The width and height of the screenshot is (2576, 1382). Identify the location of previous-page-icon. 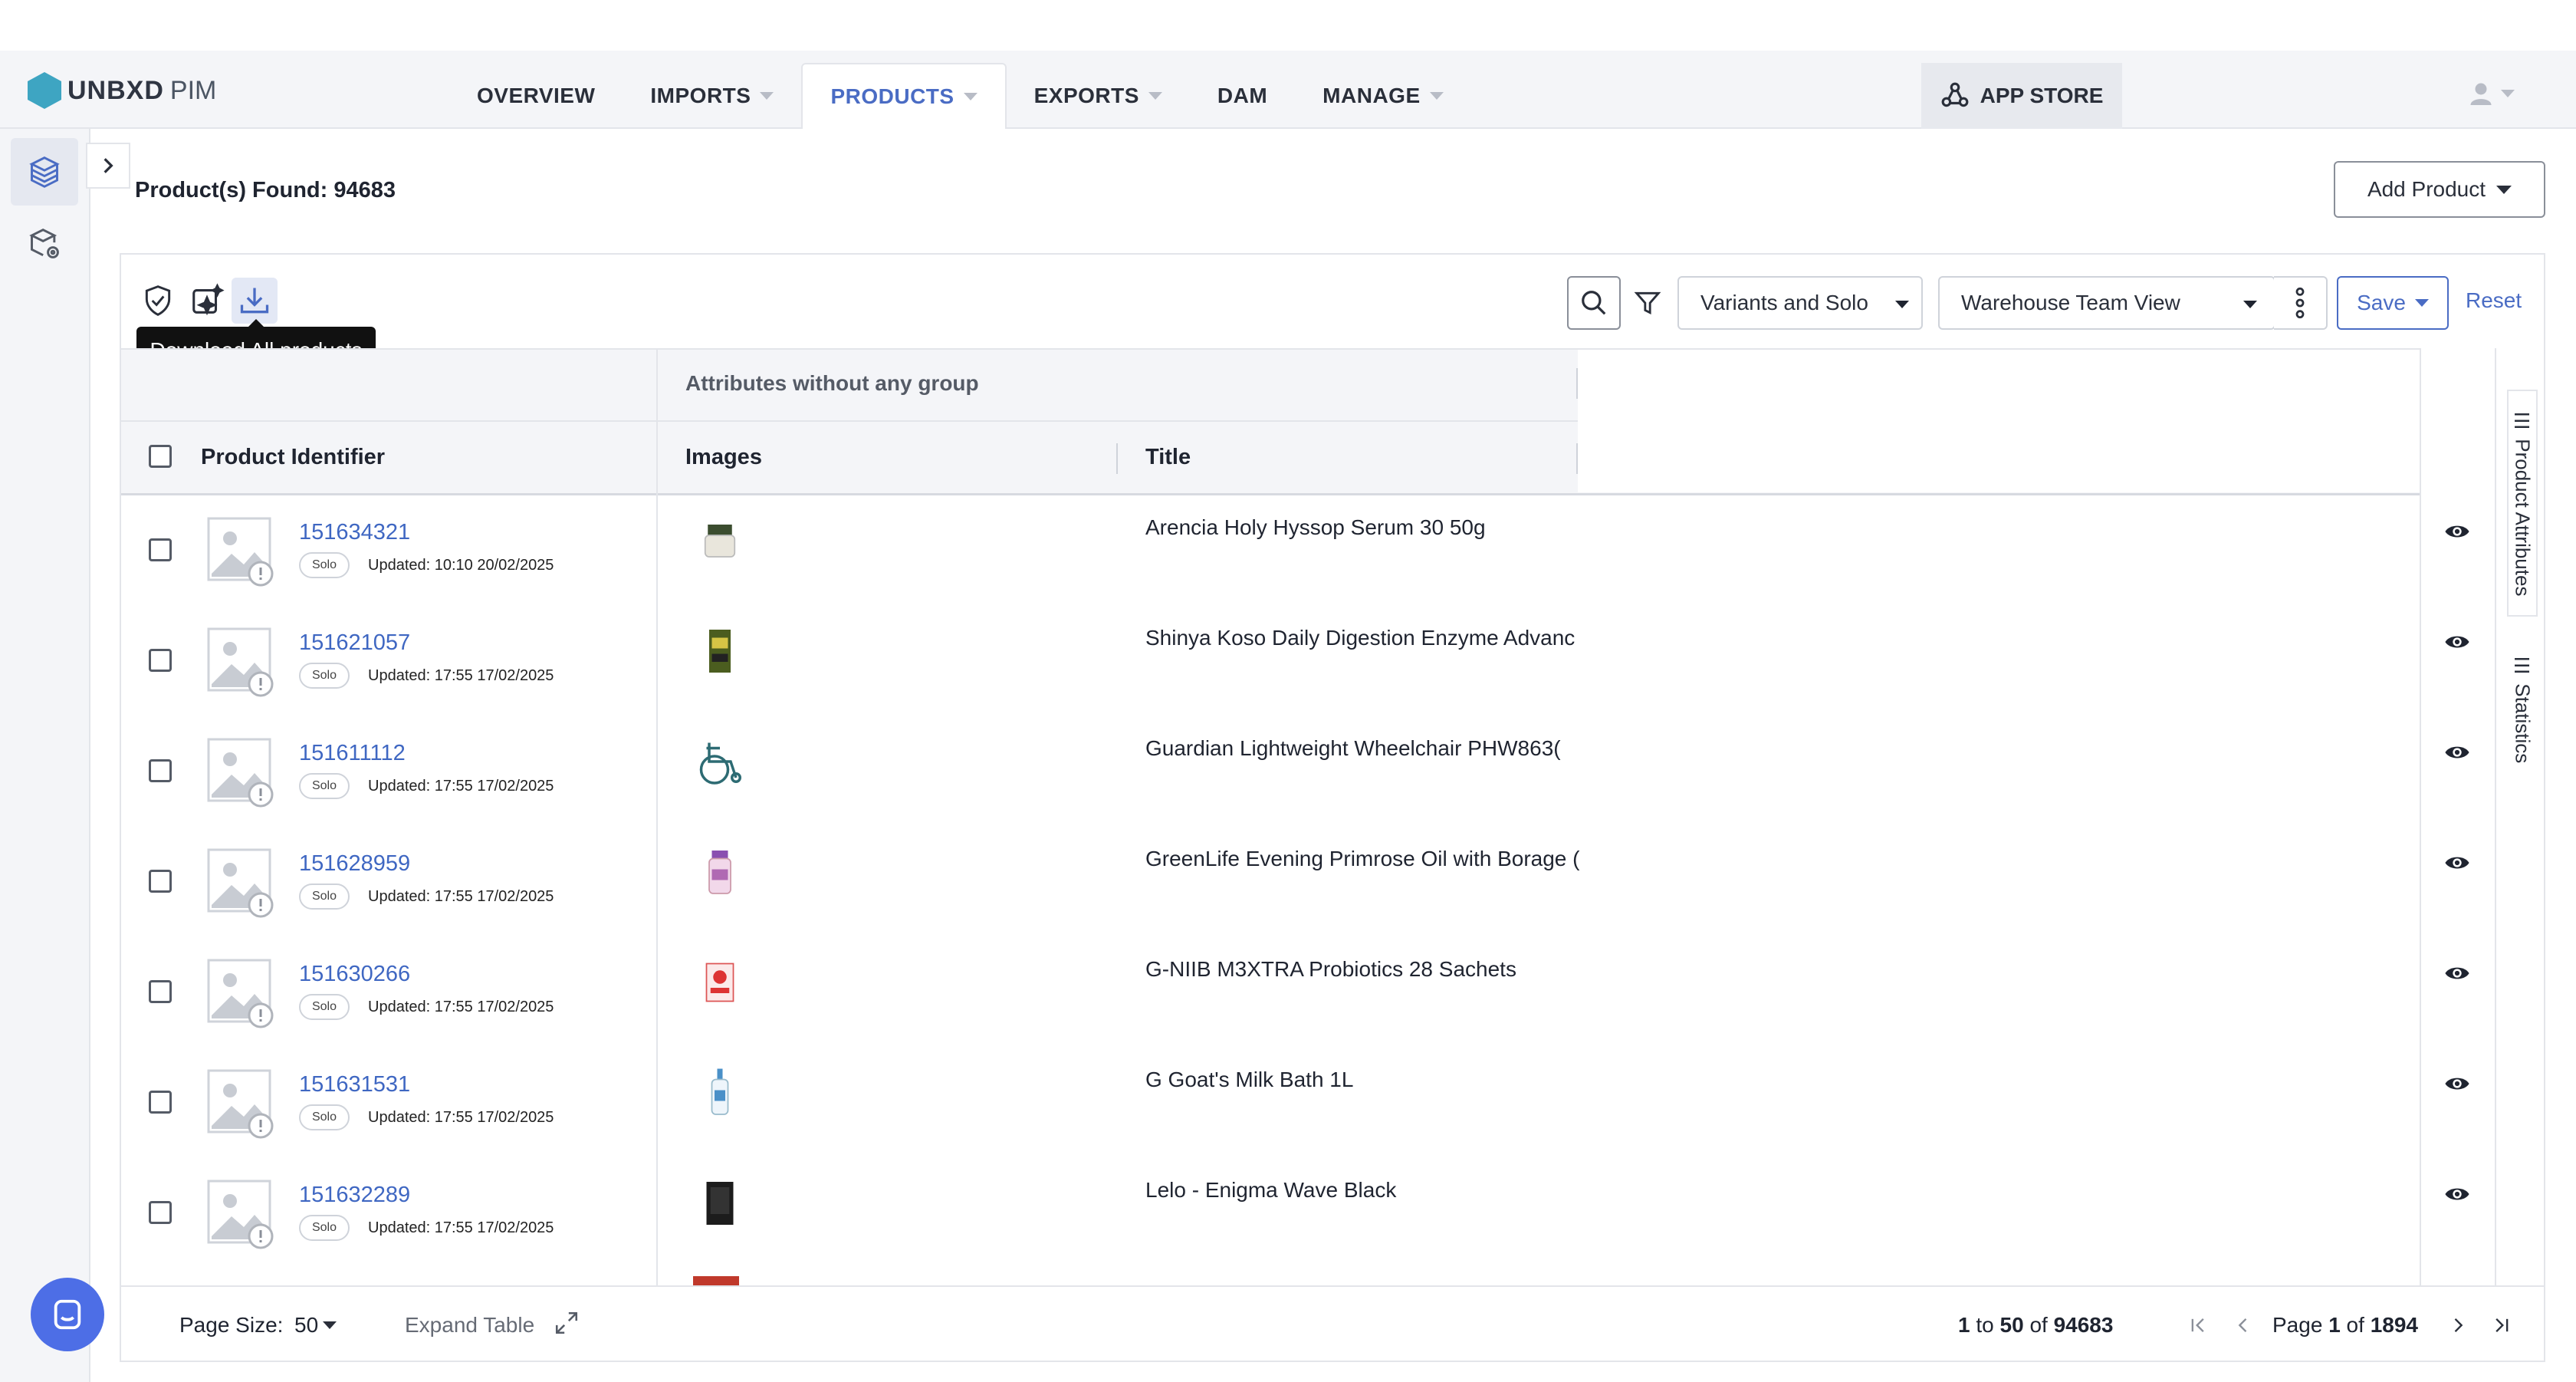
(2243, 1325).